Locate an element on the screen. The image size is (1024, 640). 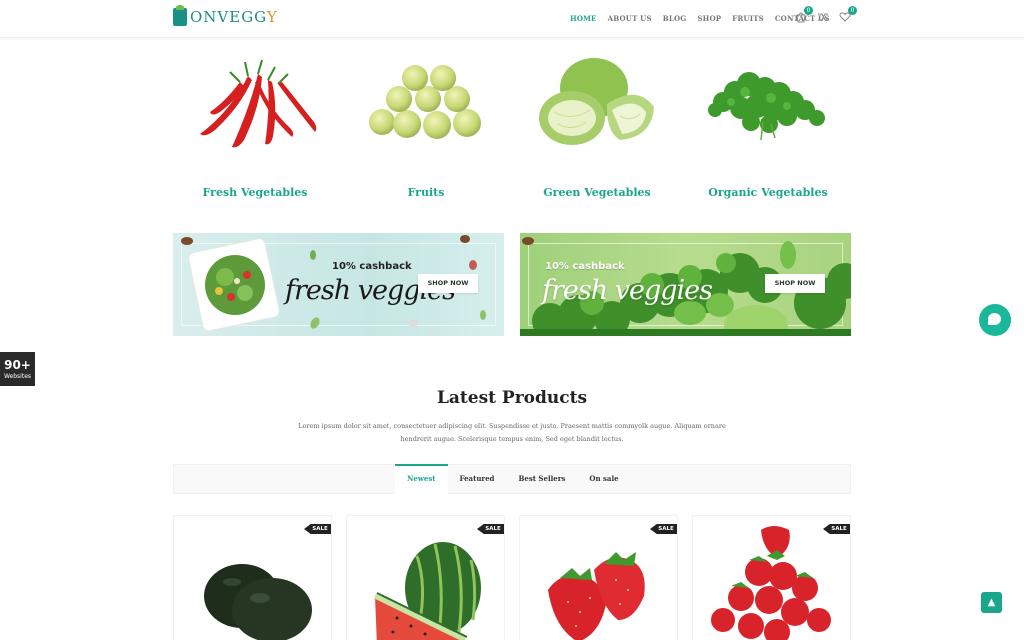
coriander-leaves-image is located at coordinates (766, 106).